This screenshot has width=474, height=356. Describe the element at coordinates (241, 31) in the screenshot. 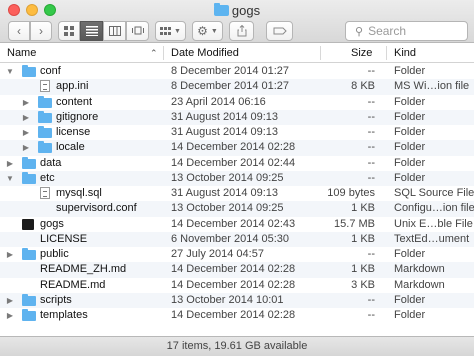

I see `share-button` at that location.